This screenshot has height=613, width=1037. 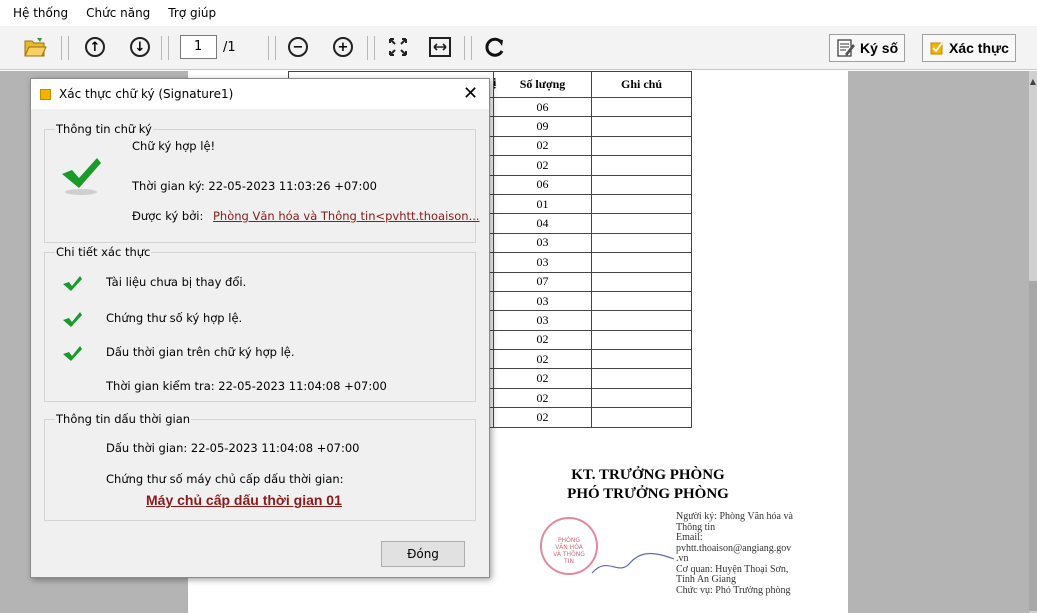 I want to click on menu-chuc-nang: Chức năng, so click(x=118, y=13).